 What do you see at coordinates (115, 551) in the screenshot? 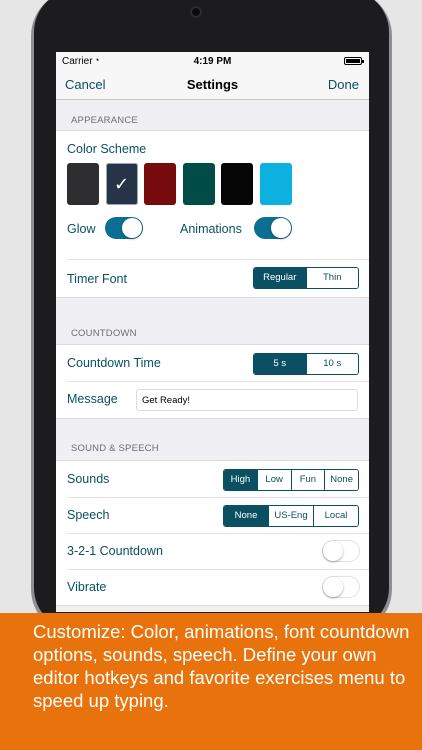
I see `countdown-321-label: 3-2-1 Countdown` at bounding box center [115, 551].